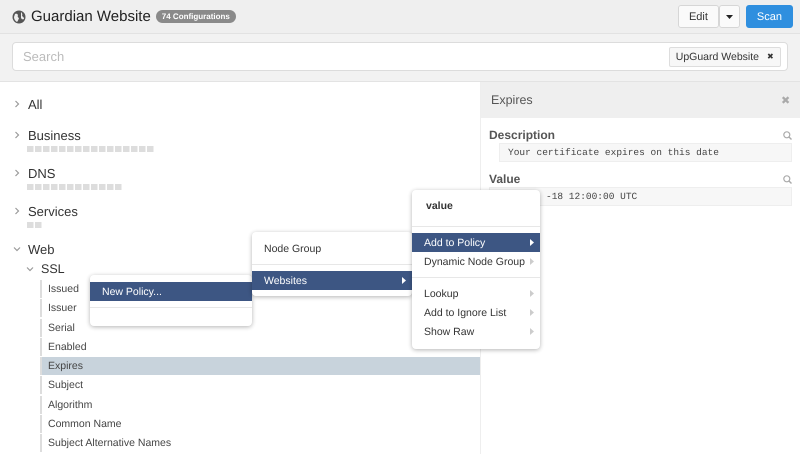 This screenshot has height=456, width=800. What do you see at coordinates (512, 100) in the screenshot?
I see `panel-title: Expires` at bounding box center [512, 100].